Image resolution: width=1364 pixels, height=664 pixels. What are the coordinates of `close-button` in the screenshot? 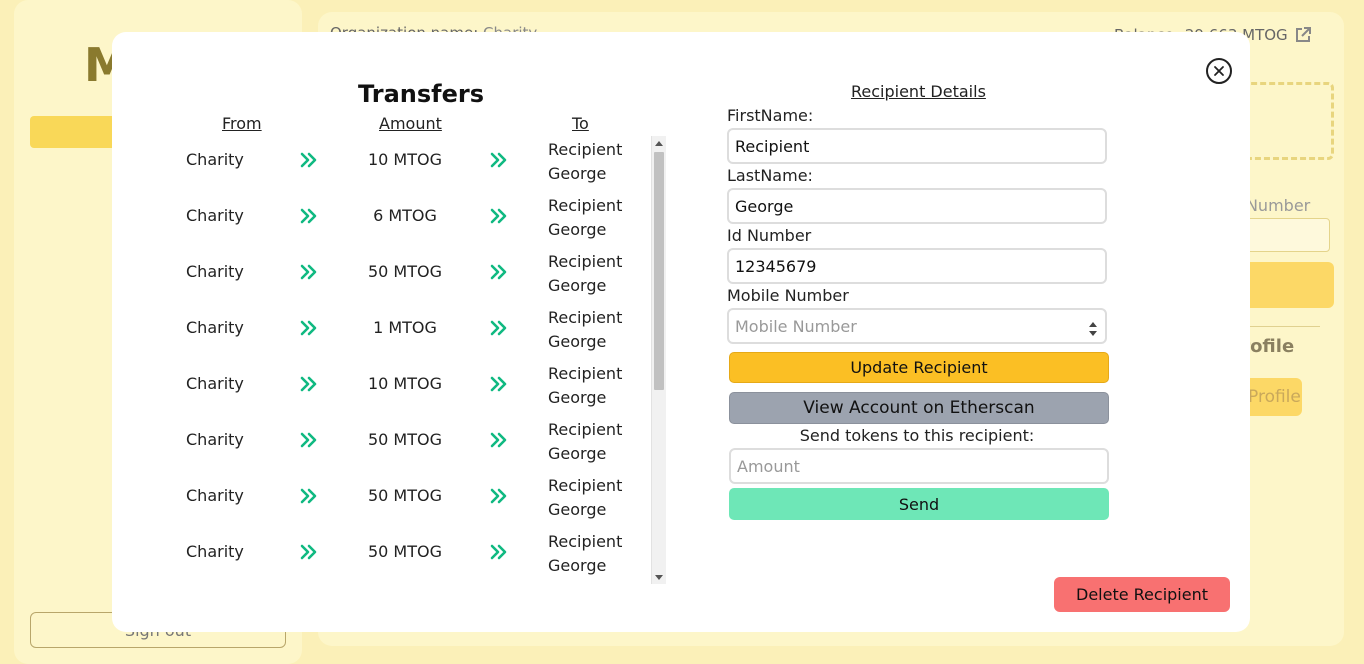 It's located at (1219, 71).